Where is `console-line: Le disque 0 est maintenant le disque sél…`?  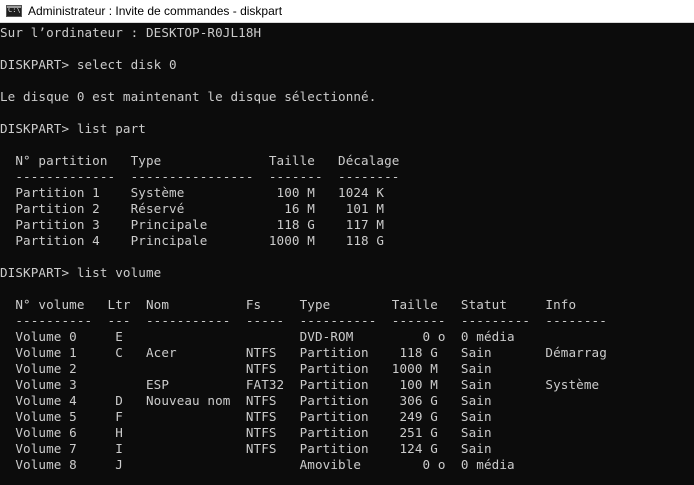
console-line: Le disque 0 est maintenant le disque sél… is located at coordinates (188, 96).